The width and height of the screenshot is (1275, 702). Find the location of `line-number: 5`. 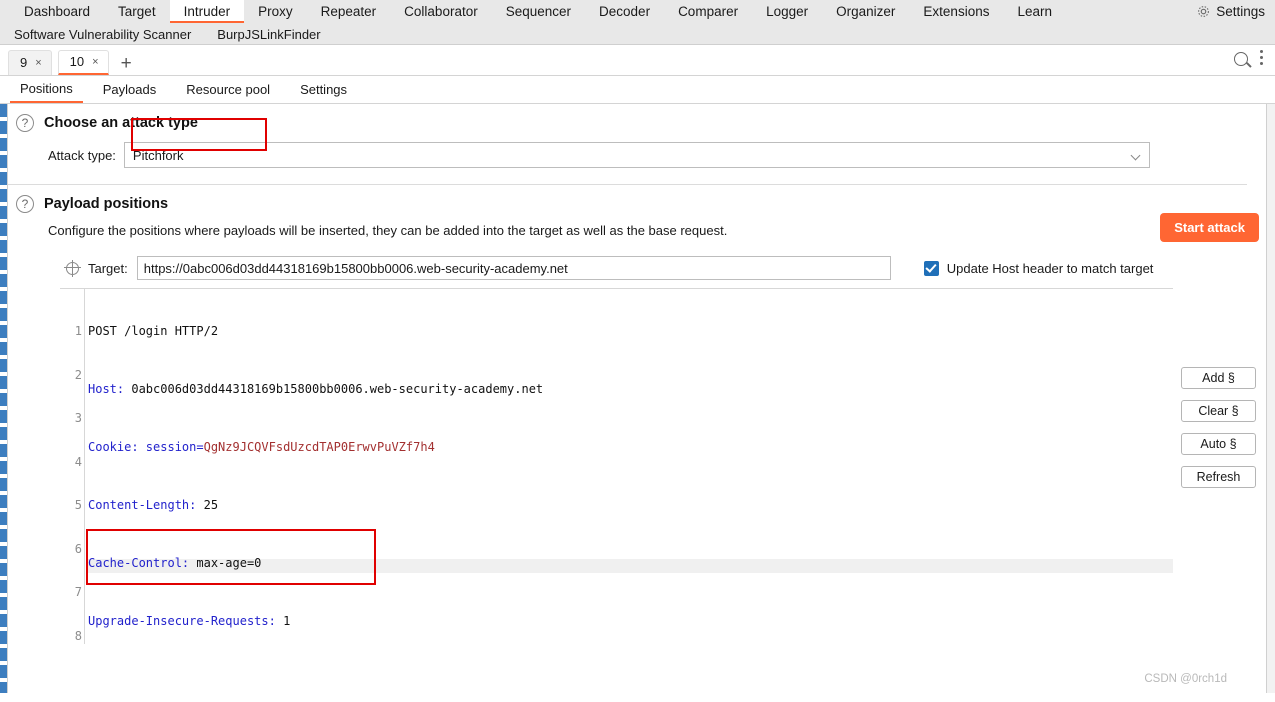

line-number: 5 is located at coordinates (78, 505).